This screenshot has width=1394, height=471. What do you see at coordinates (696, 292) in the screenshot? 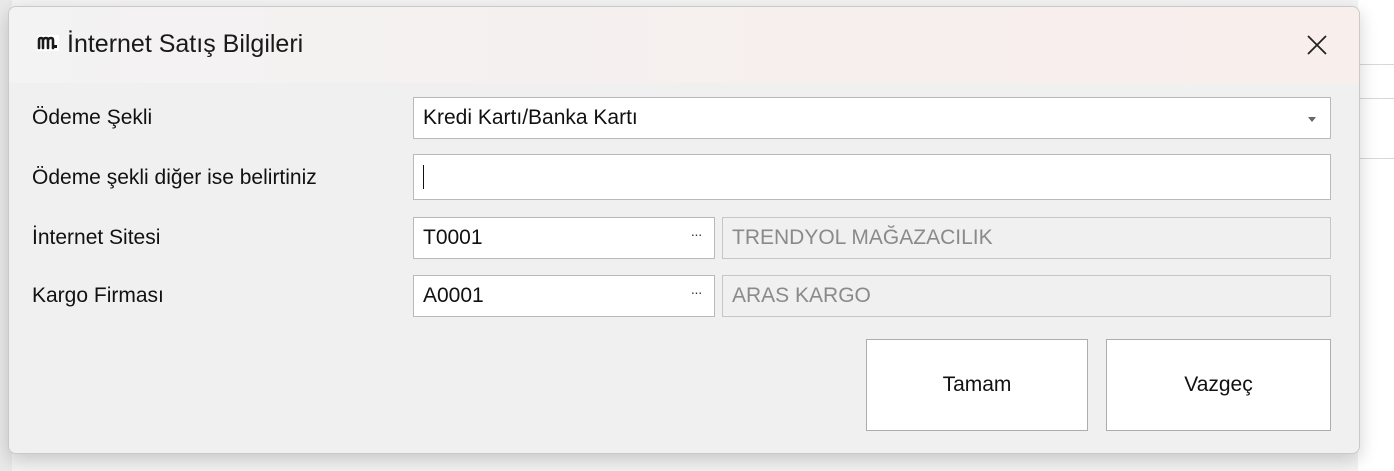
I see `cargo-lookup-button: ···` at bounding box center [696, 292].